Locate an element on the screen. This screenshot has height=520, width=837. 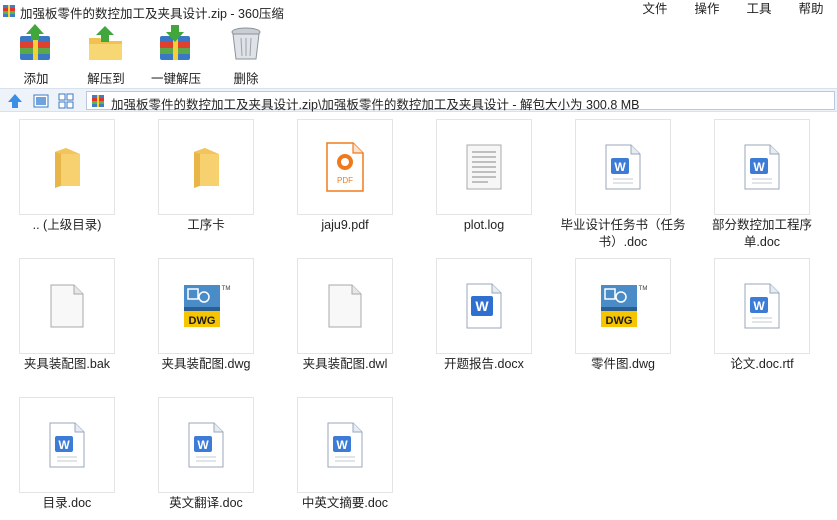
file-name: 夹具装配图.dwl is located at coordinates (345, 364).